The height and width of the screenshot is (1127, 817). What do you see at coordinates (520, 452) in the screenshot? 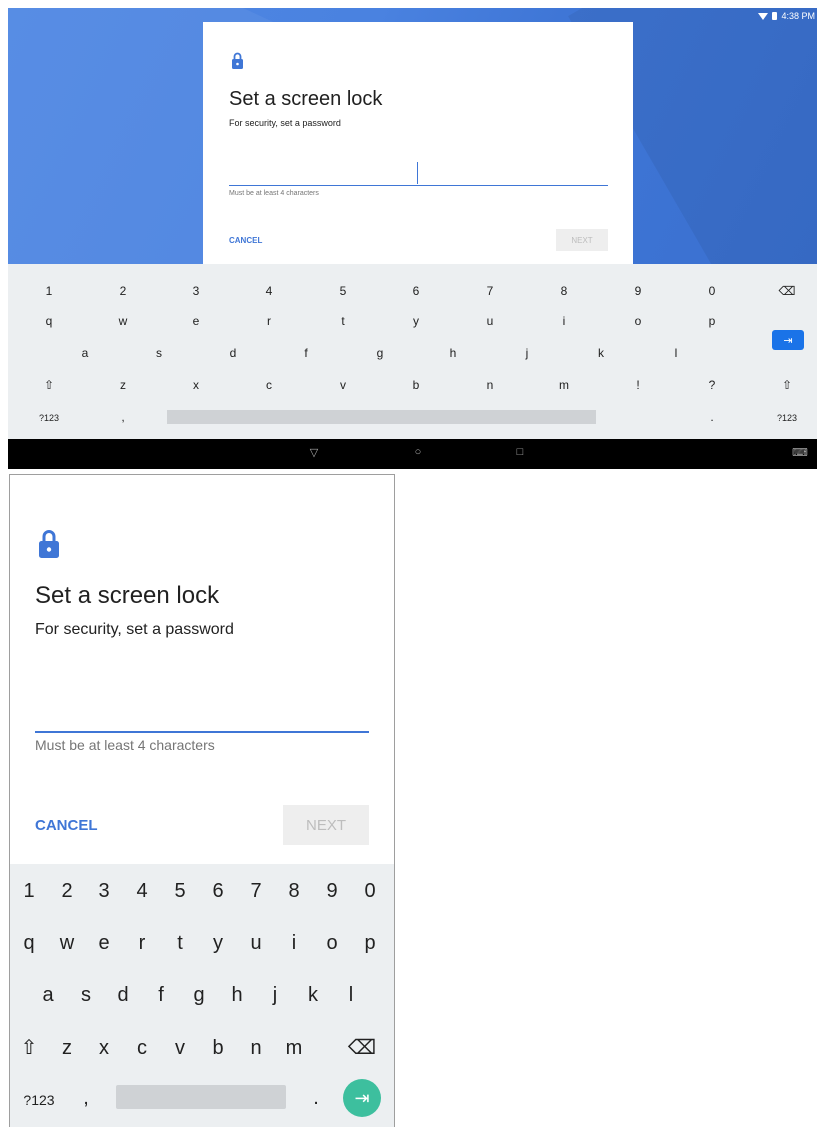
I see `recents-square-icon: □` at bounding box center [520, 452].